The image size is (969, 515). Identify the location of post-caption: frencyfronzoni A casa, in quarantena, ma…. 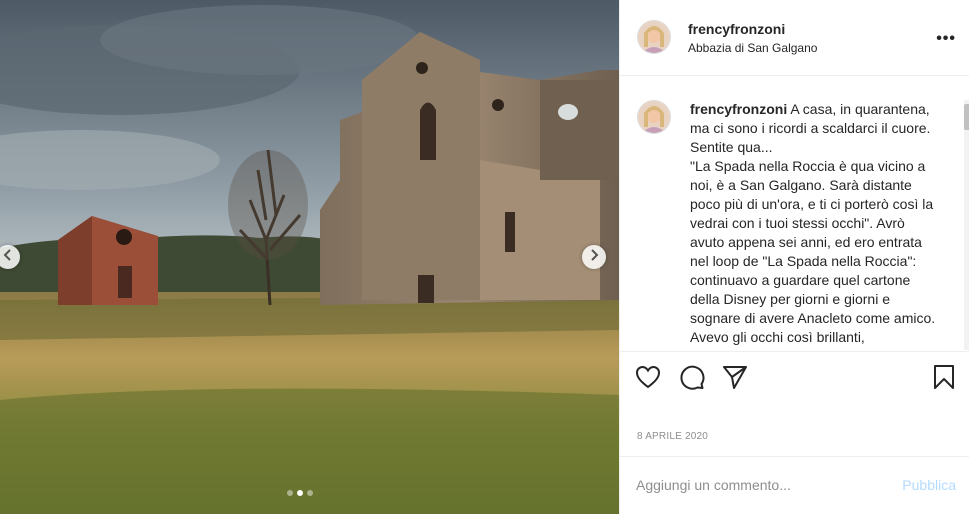
(816, 223).